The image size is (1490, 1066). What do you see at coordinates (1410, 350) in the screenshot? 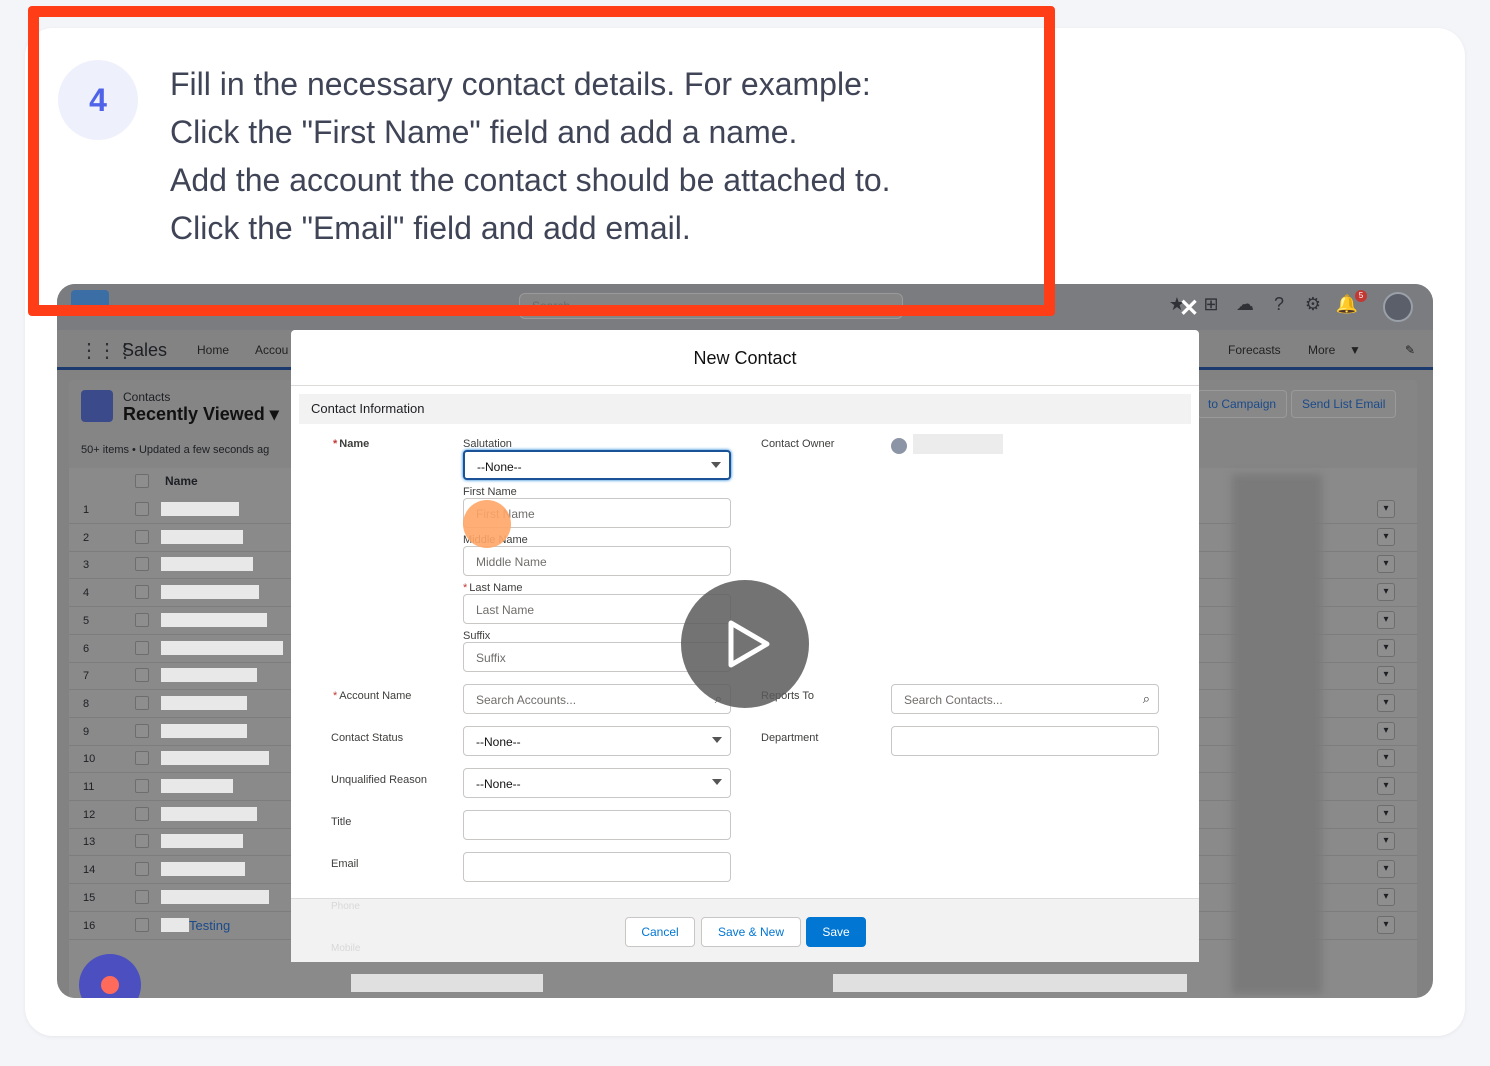
I see `edit-nav-icon: ✎` at bounding box center [1410, 350].